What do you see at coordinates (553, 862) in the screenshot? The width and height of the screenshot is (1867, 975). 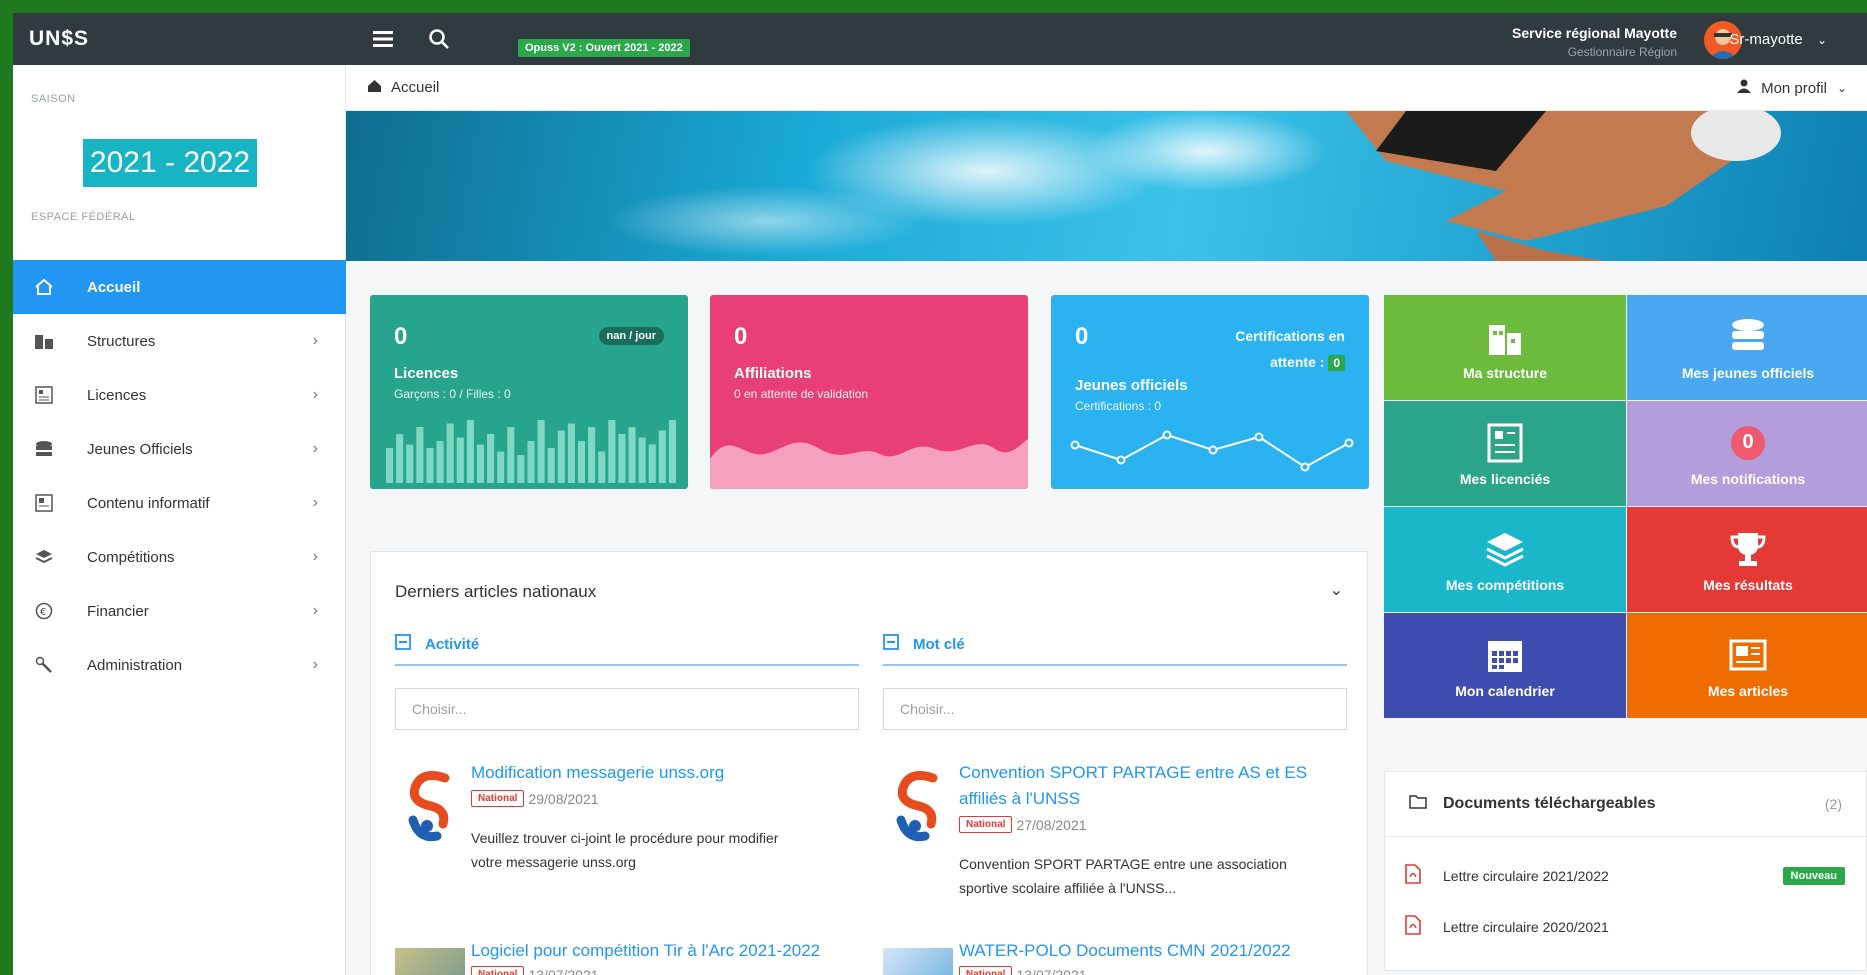 I see `excerpt-line: votre messagerie unss.org` at bounding box center [553, 862].